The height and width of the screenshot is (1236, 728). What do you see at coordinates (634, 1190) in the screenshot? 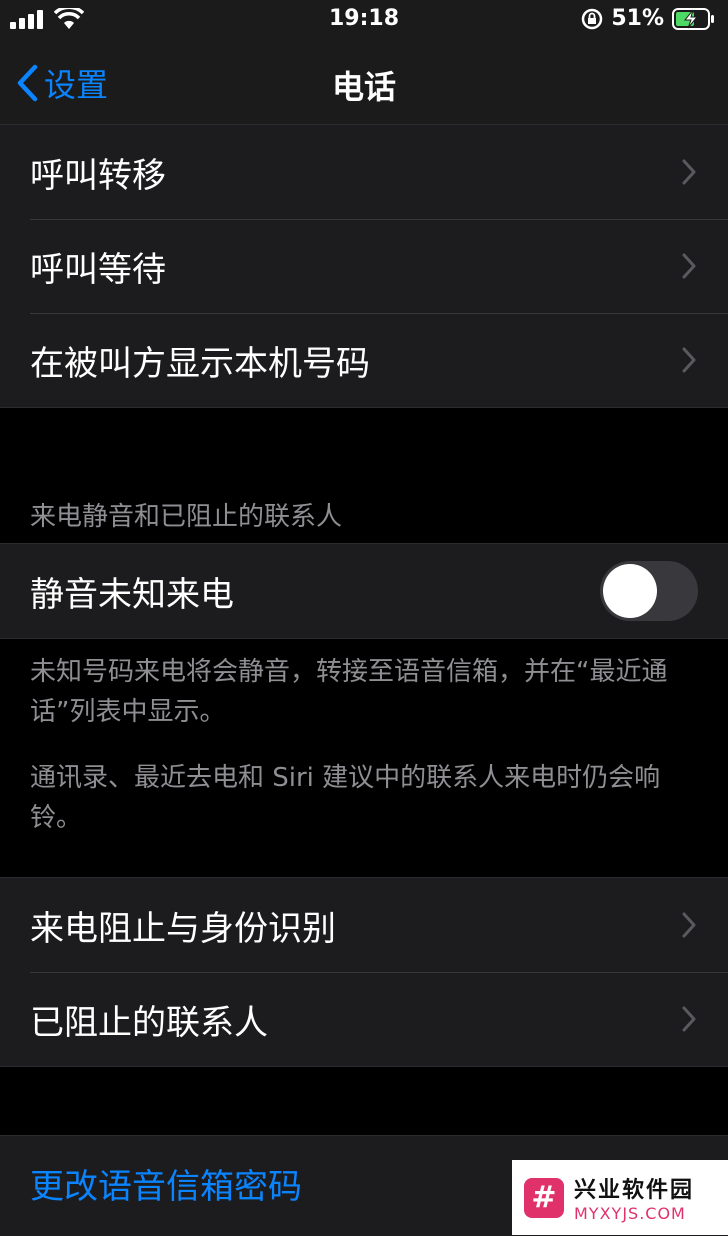
I see `watermark-name: 兴业软件园` at bounding box center [634, 1190].